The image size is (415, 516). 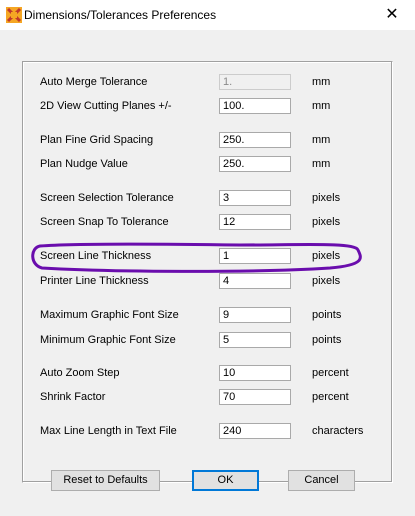 I want to click on reset-to-defaults-button: Reset to Defaults, so click(x=105, y=480).